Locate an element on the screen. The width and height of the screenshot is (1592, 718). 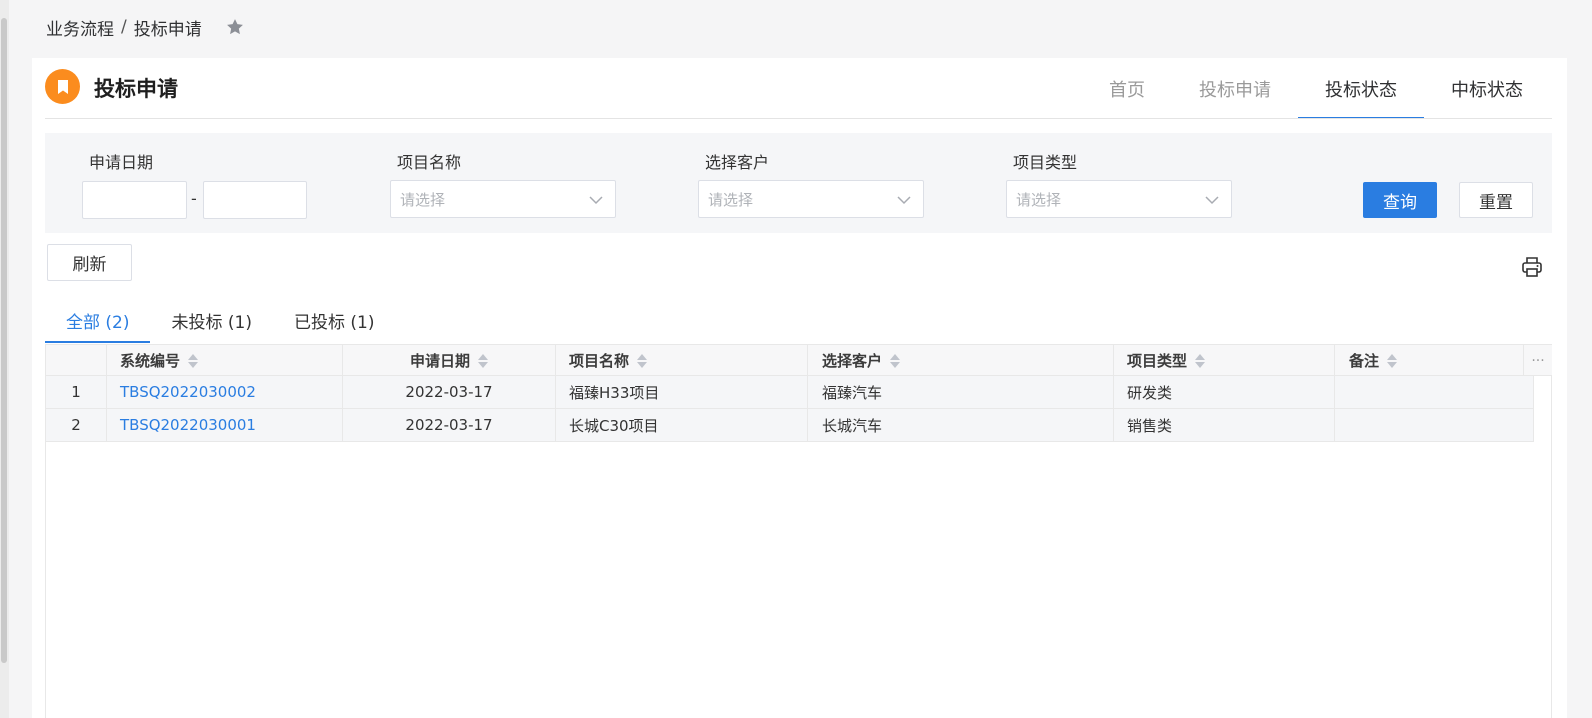
table-header: 系统编号 申请日期 项目名称 选择客户 项目类型 备注 ··· is located at coordinates (799, 360).